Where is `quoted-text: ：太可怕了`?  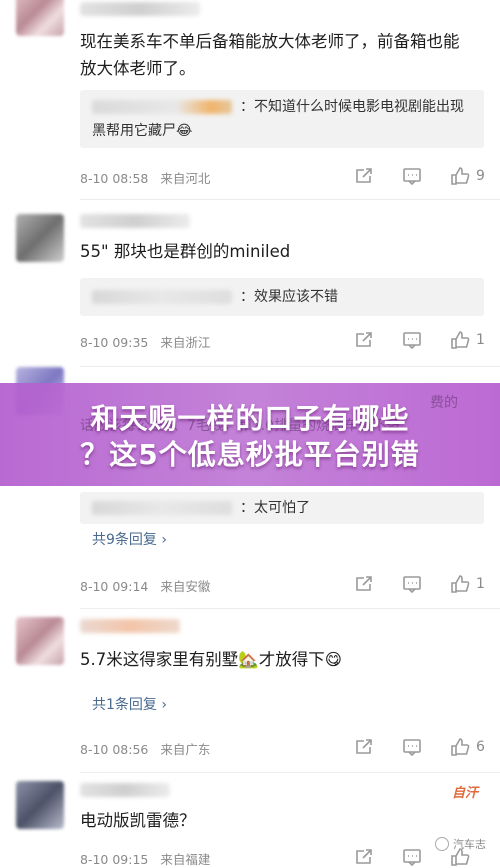
quoted-text: ：太可怕了 is located at coordinates (275, 508).